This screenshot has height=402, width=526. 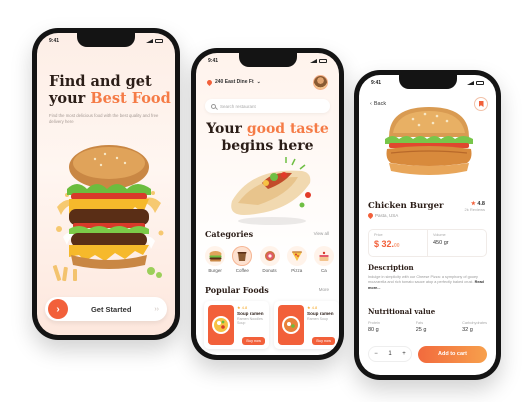 I want to click on nutrition-item-carbohydrates: Carbohydrates 32 g, so click(x=474, y=327).